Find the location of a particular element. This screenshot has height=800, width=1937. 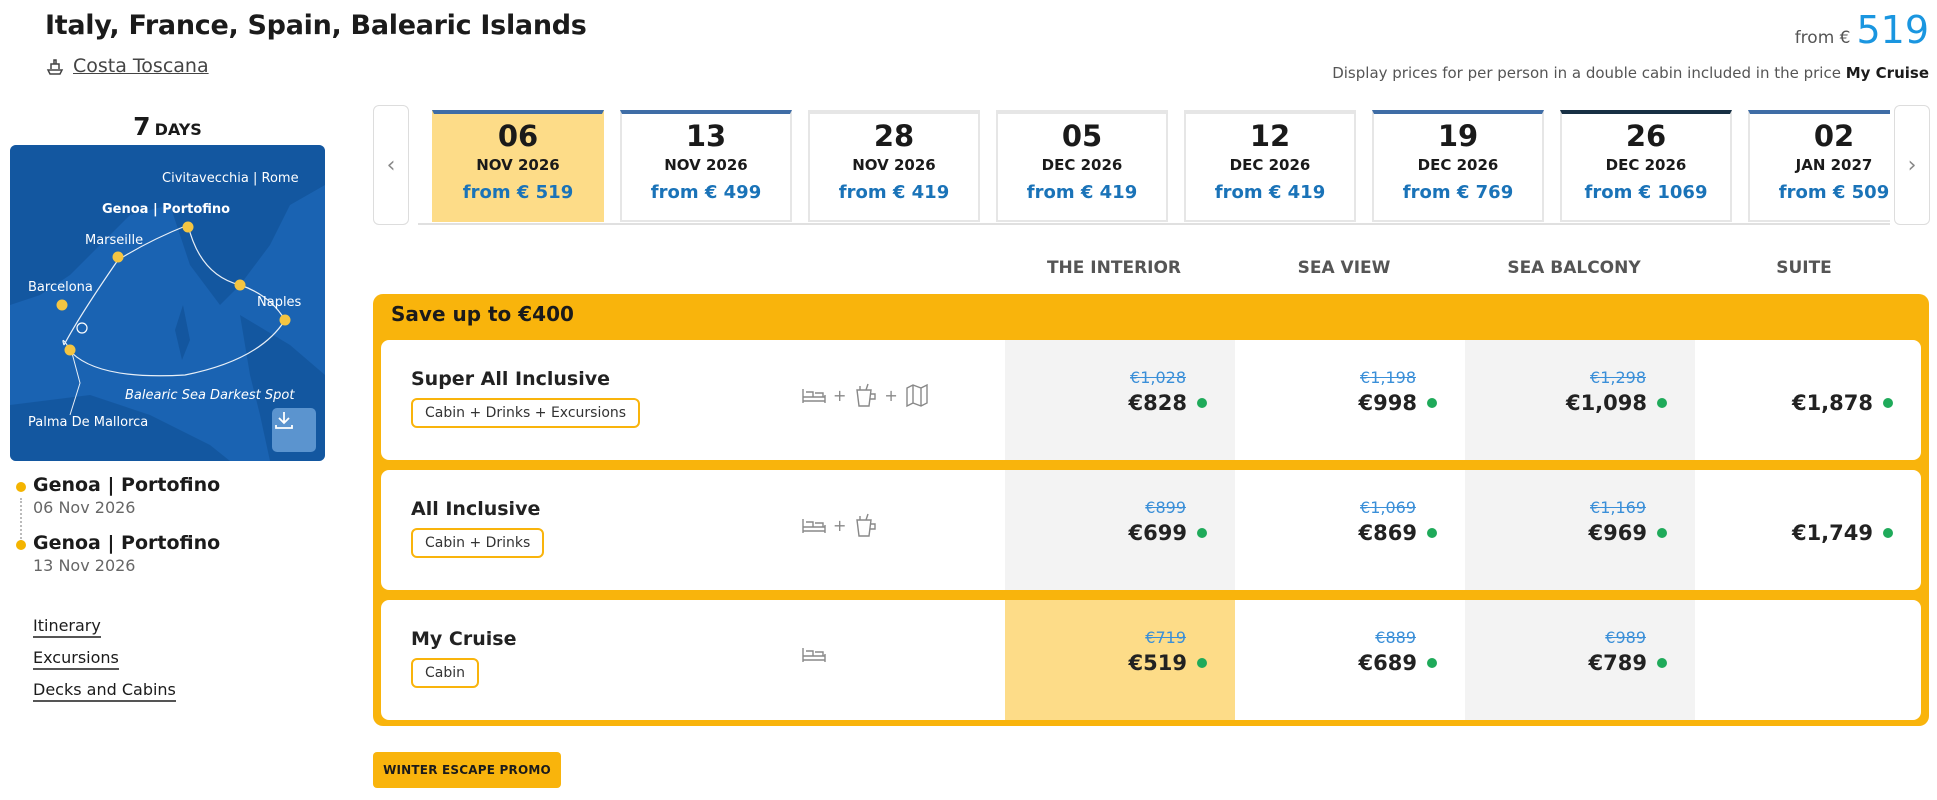

price-from-value: 519 is located at coordinates (1892, 30).